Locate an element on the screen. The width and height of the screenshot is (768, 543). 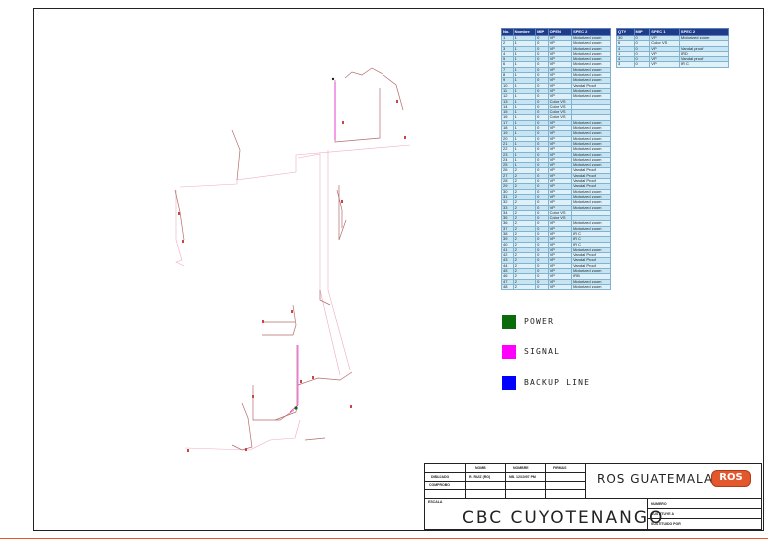
cable-table-row: 48 2 0 VP Motorized zoom is located at coordinates (556, 287).